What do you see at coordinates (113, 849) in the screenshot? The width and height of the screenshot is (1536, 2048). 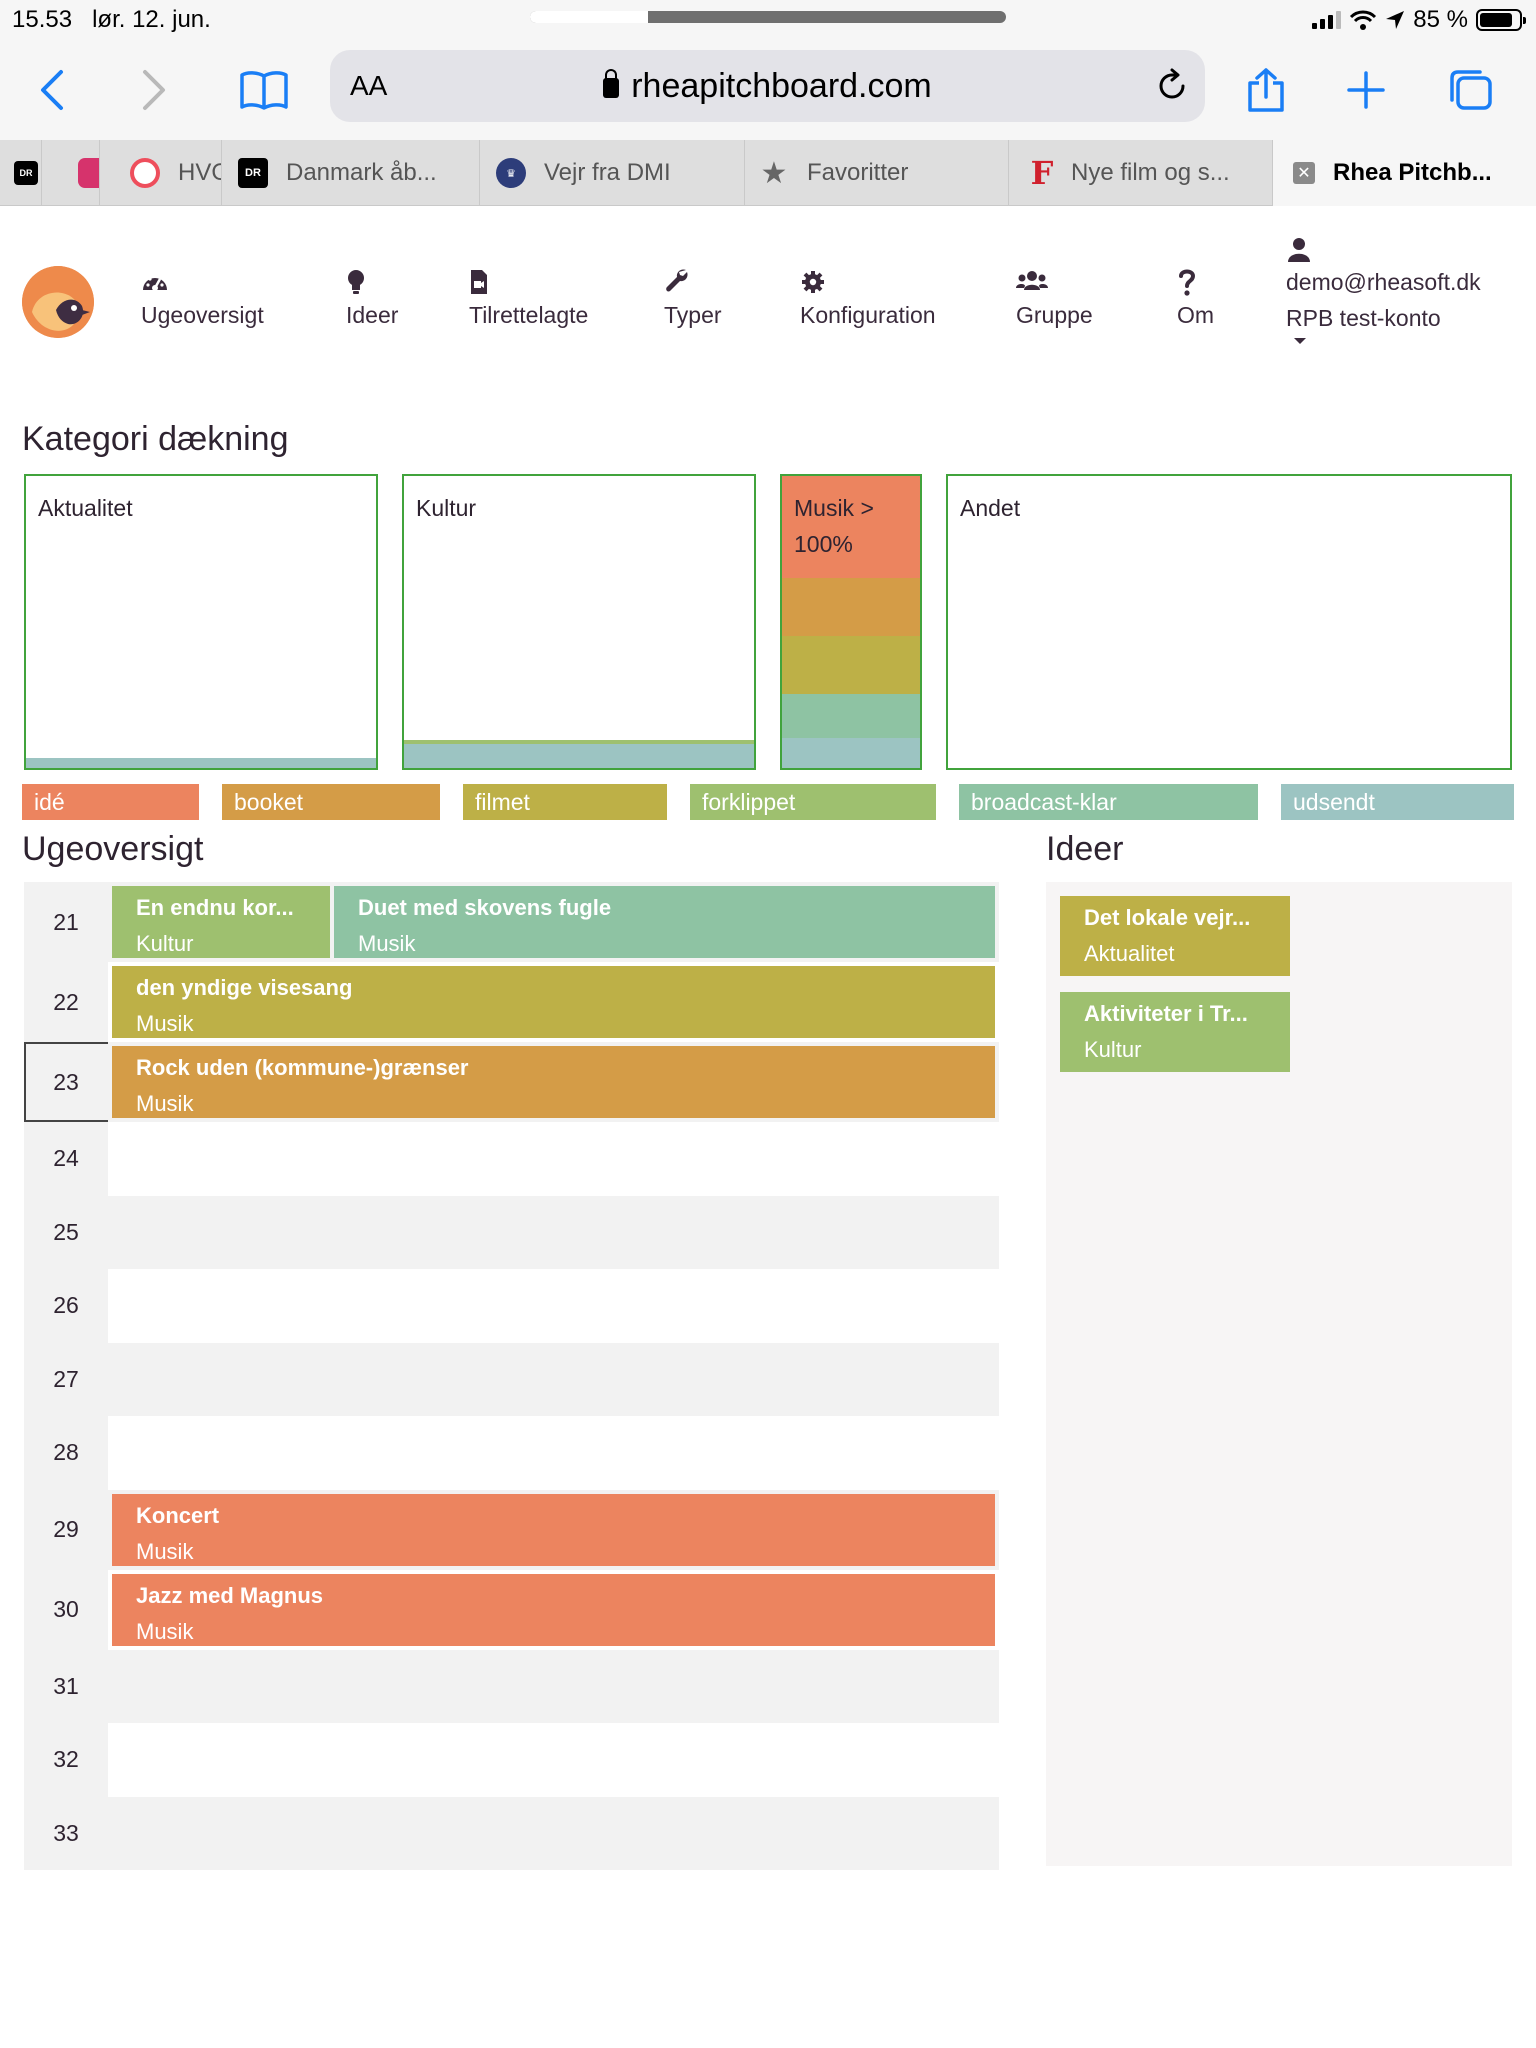 I see `week-title: Ugeoversigt` at bounding box center [113, 849].